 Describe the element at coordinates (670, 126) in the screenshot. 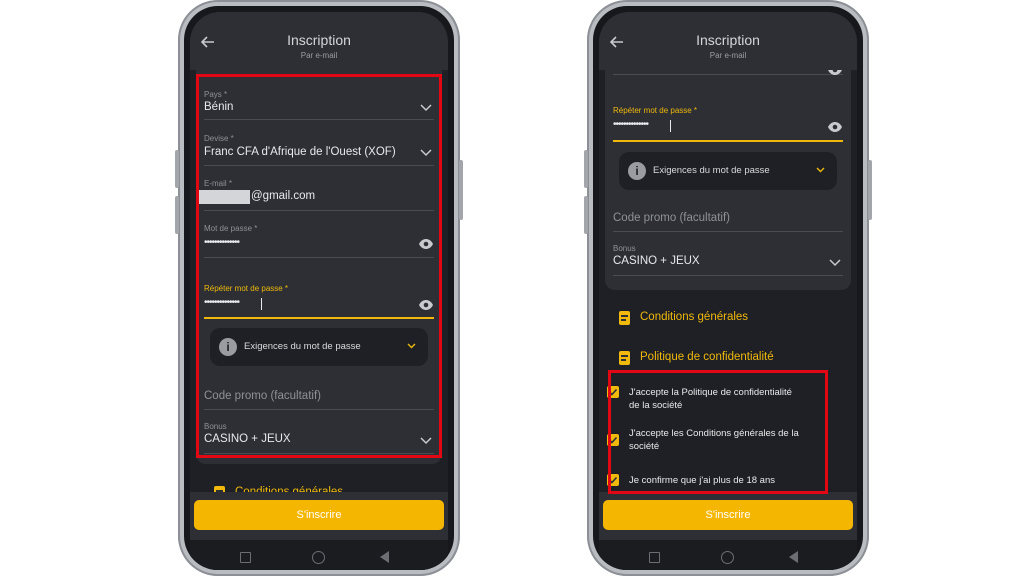

I see `text-cursor` at that location.